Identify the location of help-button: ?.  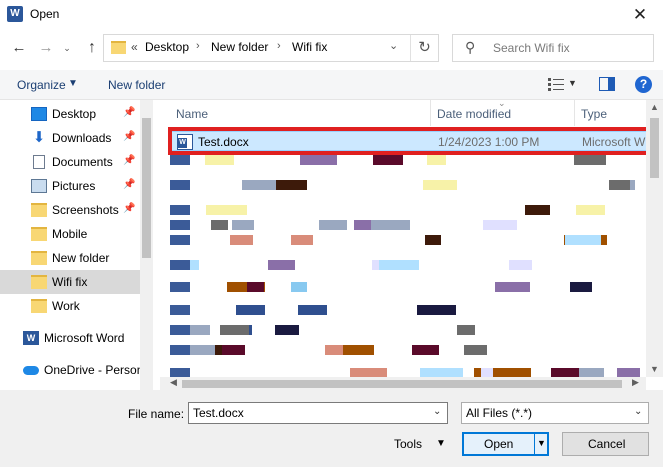
(643, 84).